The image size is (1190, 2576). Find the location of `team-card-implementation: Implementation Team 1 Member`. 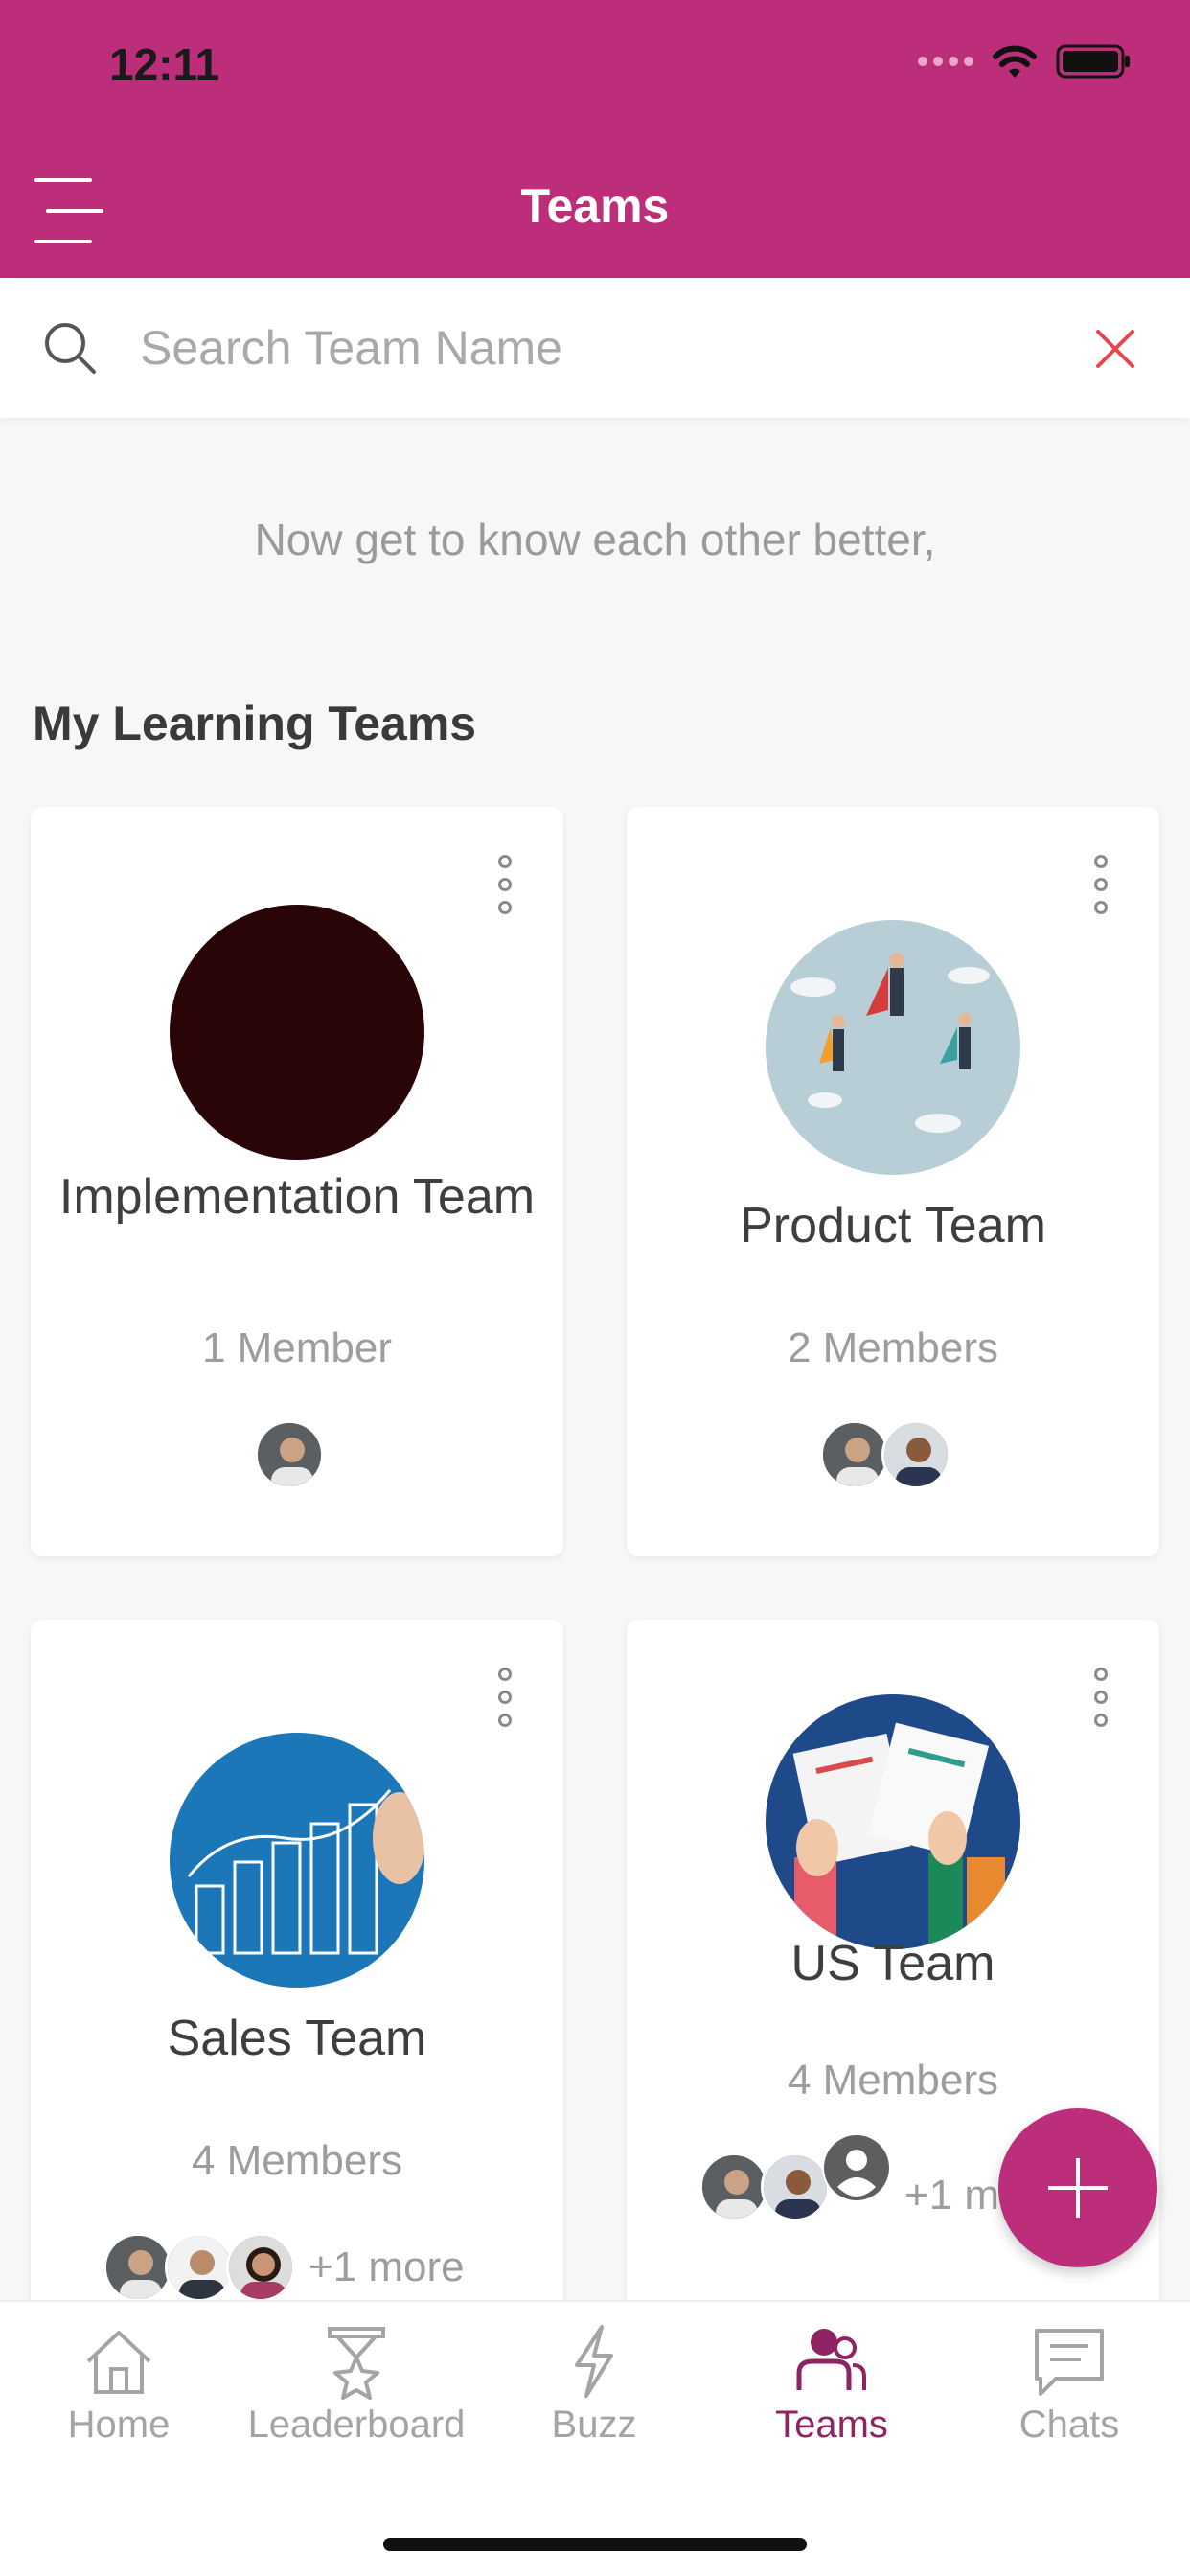

team-card-implementation: Implementation Team 1 Member is located at coordinates (297, 1181).